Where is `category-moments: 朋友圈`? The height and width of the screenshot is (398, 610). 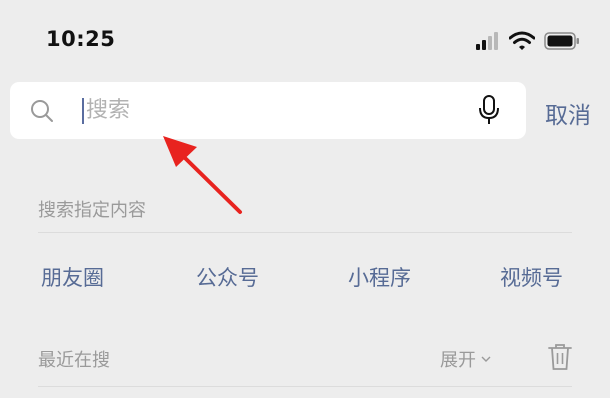
category-moments: 朋友圈 is located at coordinates (72, 277).